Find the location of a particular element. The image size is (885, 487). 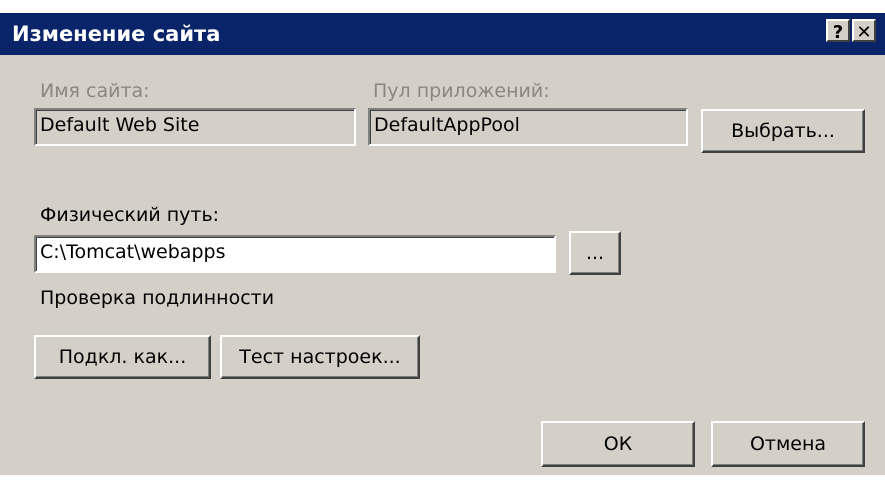

help-icon: ? is located at coordinates (838, 32).